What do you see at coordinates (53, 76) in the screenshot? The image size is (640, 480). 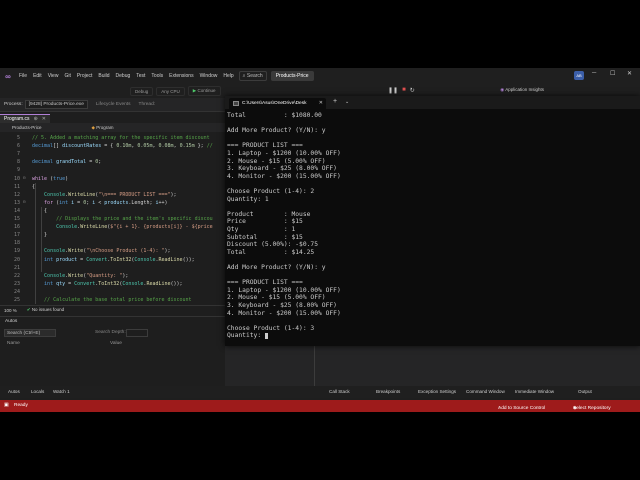 I see `menu-view: View` at bounding box center [53, 76].